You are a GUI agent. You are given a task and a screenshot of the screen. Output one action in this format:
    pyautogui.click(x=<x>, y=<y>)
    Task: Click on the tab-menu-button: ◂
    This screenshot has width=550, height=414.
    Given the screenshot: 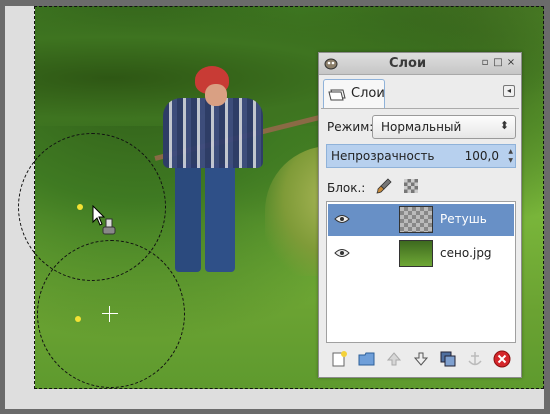 What is the action you would take?
    pyautogui.click(x=509, y=91)
    